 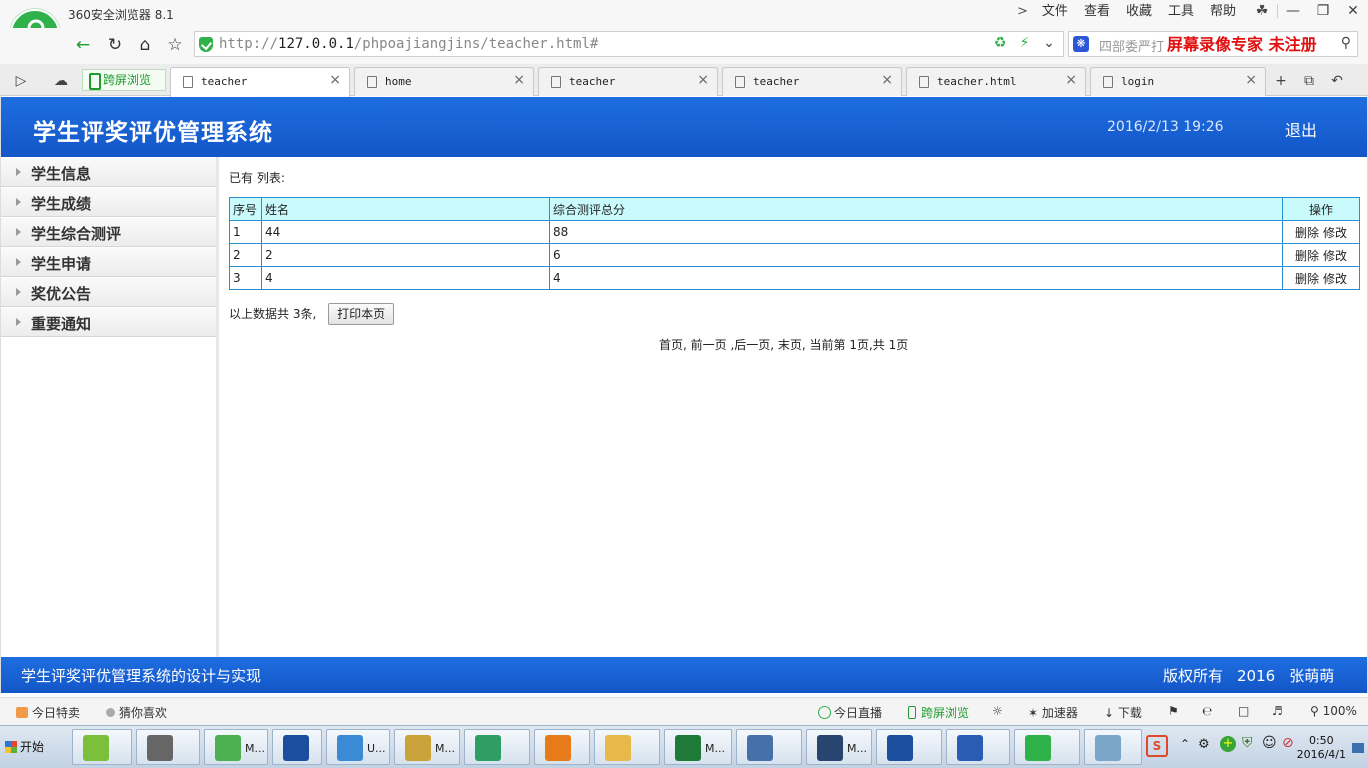 I want to click on sidebar-item-important-notice: 重要通知, so click(x=108, y=322).